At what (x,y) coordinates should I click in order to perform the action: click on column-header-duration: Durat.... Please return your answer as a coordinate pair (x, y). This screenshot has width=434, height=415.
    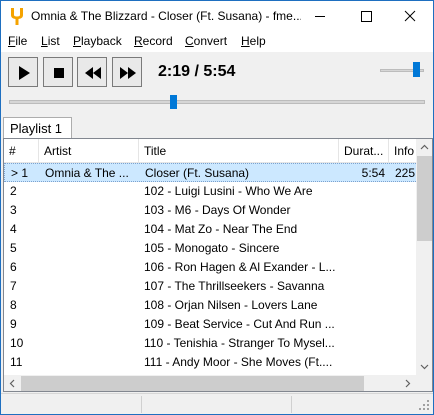
    Looking at the image, I should click on (364, 151).